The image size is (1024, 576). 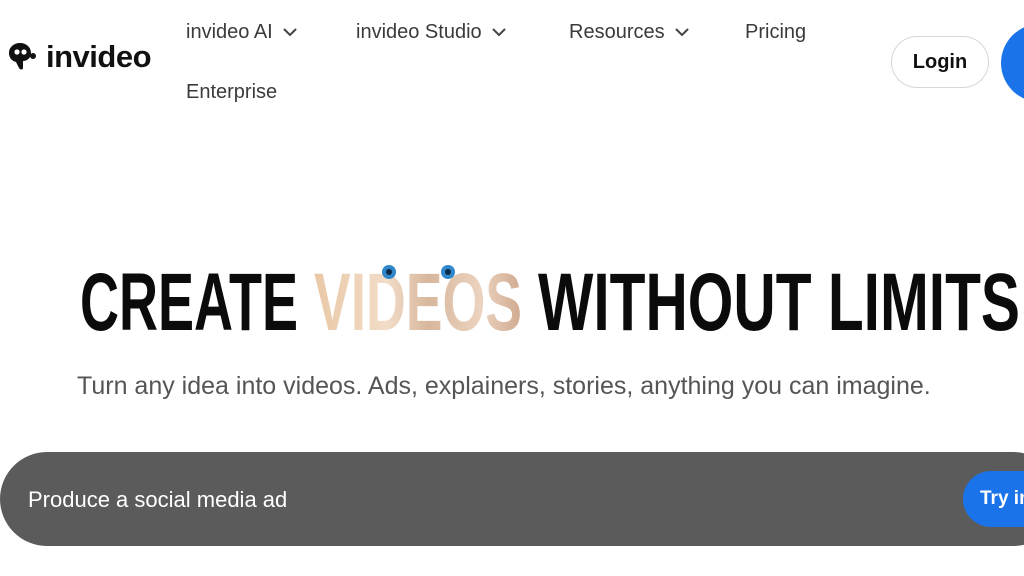 I want to click on hero-title-word-create: CREATE, so click(x=189, y=298).